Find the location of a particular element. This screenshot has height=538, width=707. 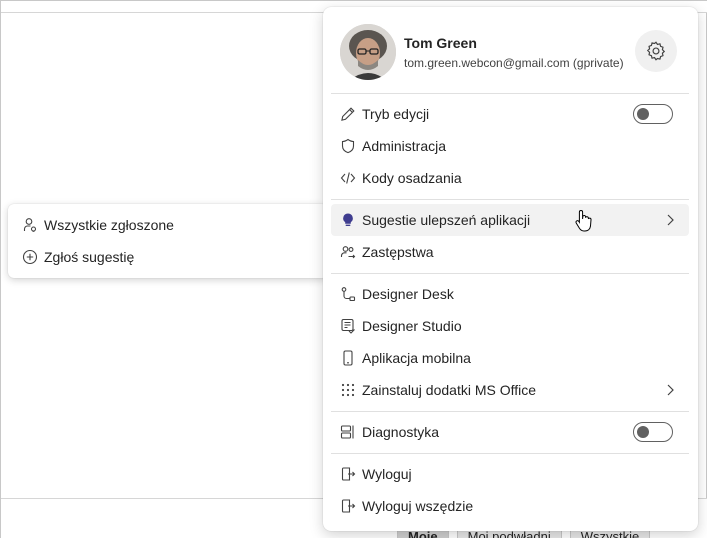

document-icon is located at coordinates (348, 326).